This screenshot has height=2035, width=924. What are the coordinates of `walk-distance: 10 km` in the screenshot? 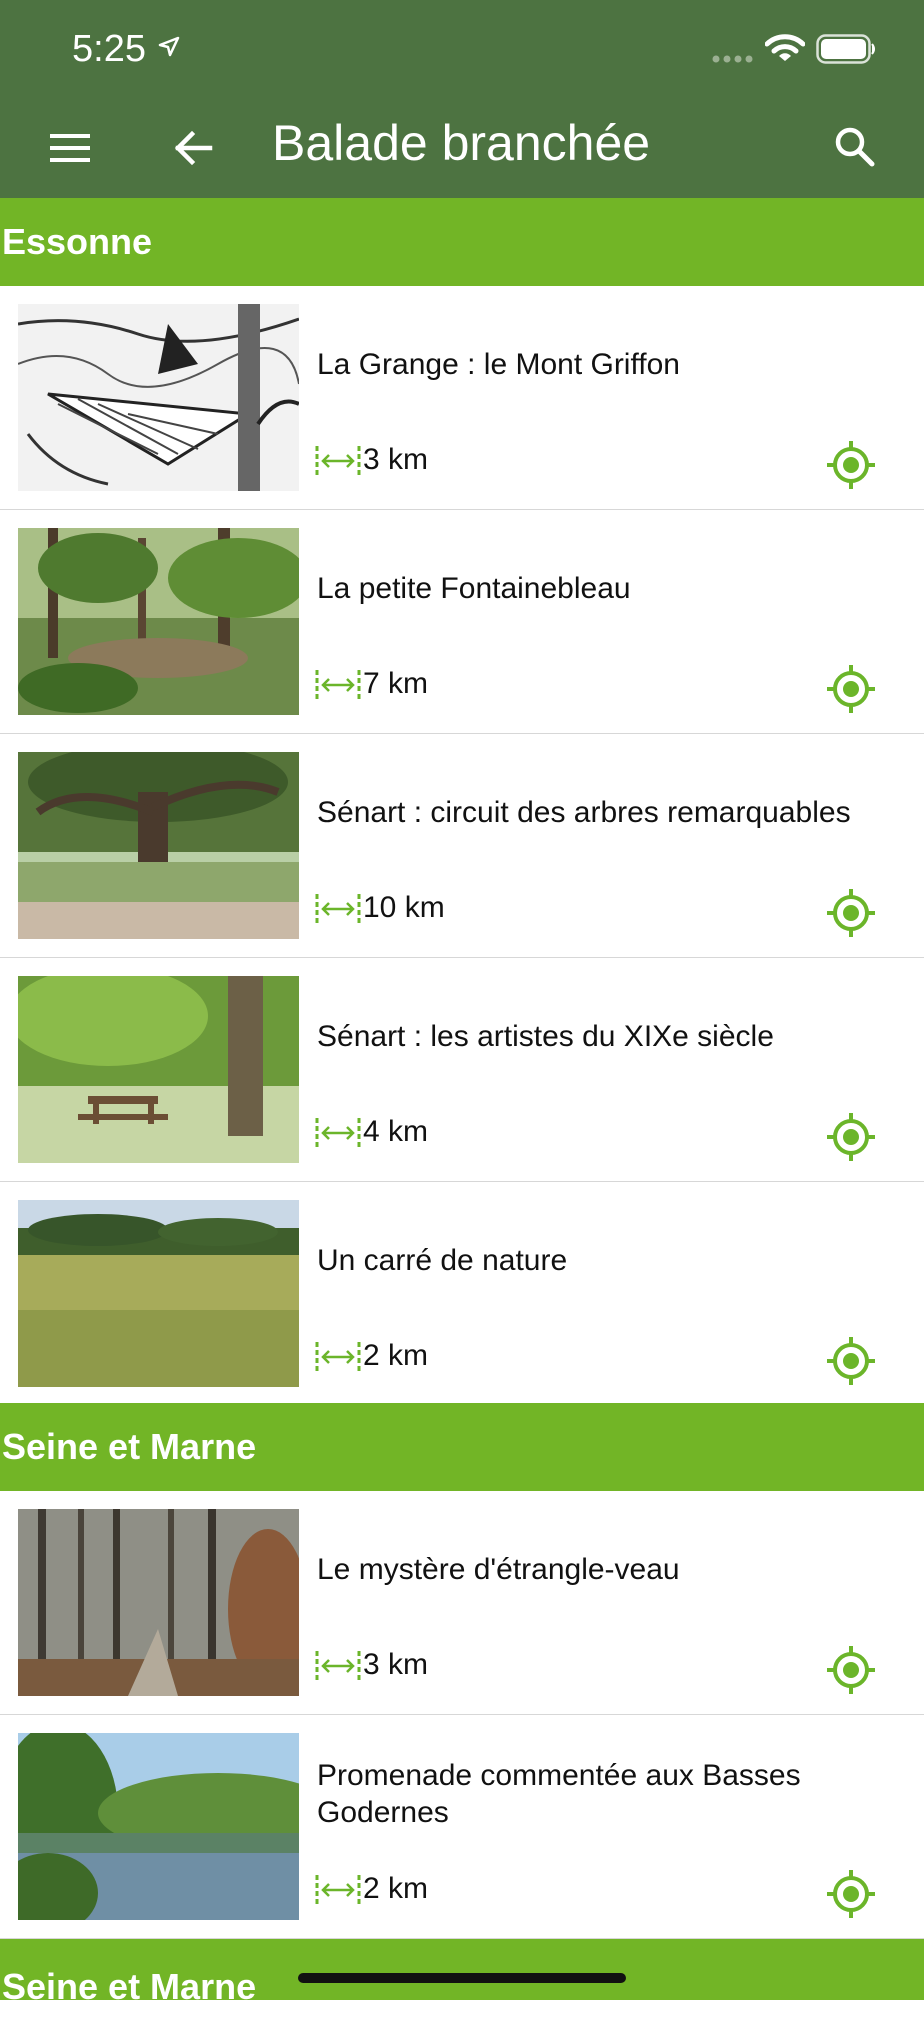 It's located at (404, 907).